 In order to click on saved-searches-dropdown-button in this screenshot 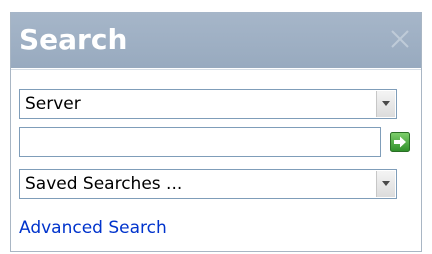, I will do `click(385, 184)`.